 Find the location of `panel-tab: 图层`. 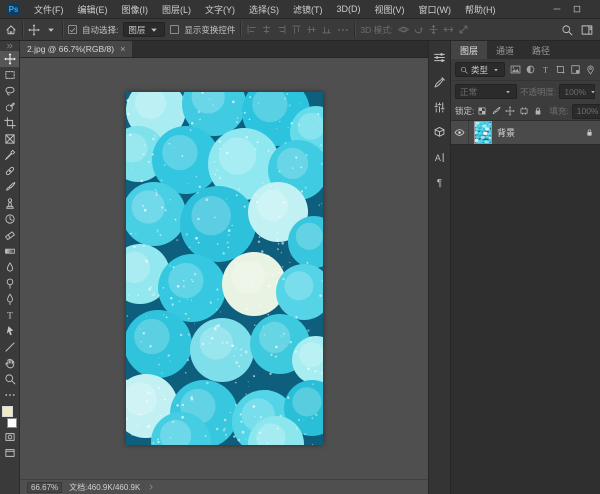

panel-tab: 图层 is located at coordinates (469, 50).